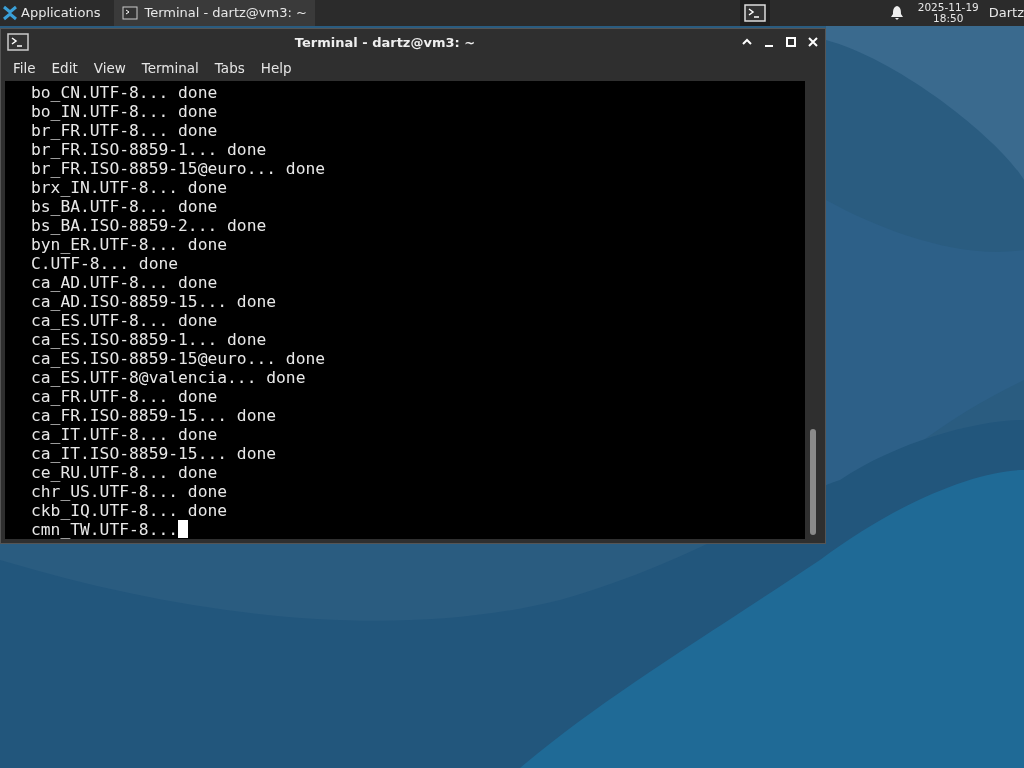  I want to click on scrollbar-thumb, so click(813, 482).